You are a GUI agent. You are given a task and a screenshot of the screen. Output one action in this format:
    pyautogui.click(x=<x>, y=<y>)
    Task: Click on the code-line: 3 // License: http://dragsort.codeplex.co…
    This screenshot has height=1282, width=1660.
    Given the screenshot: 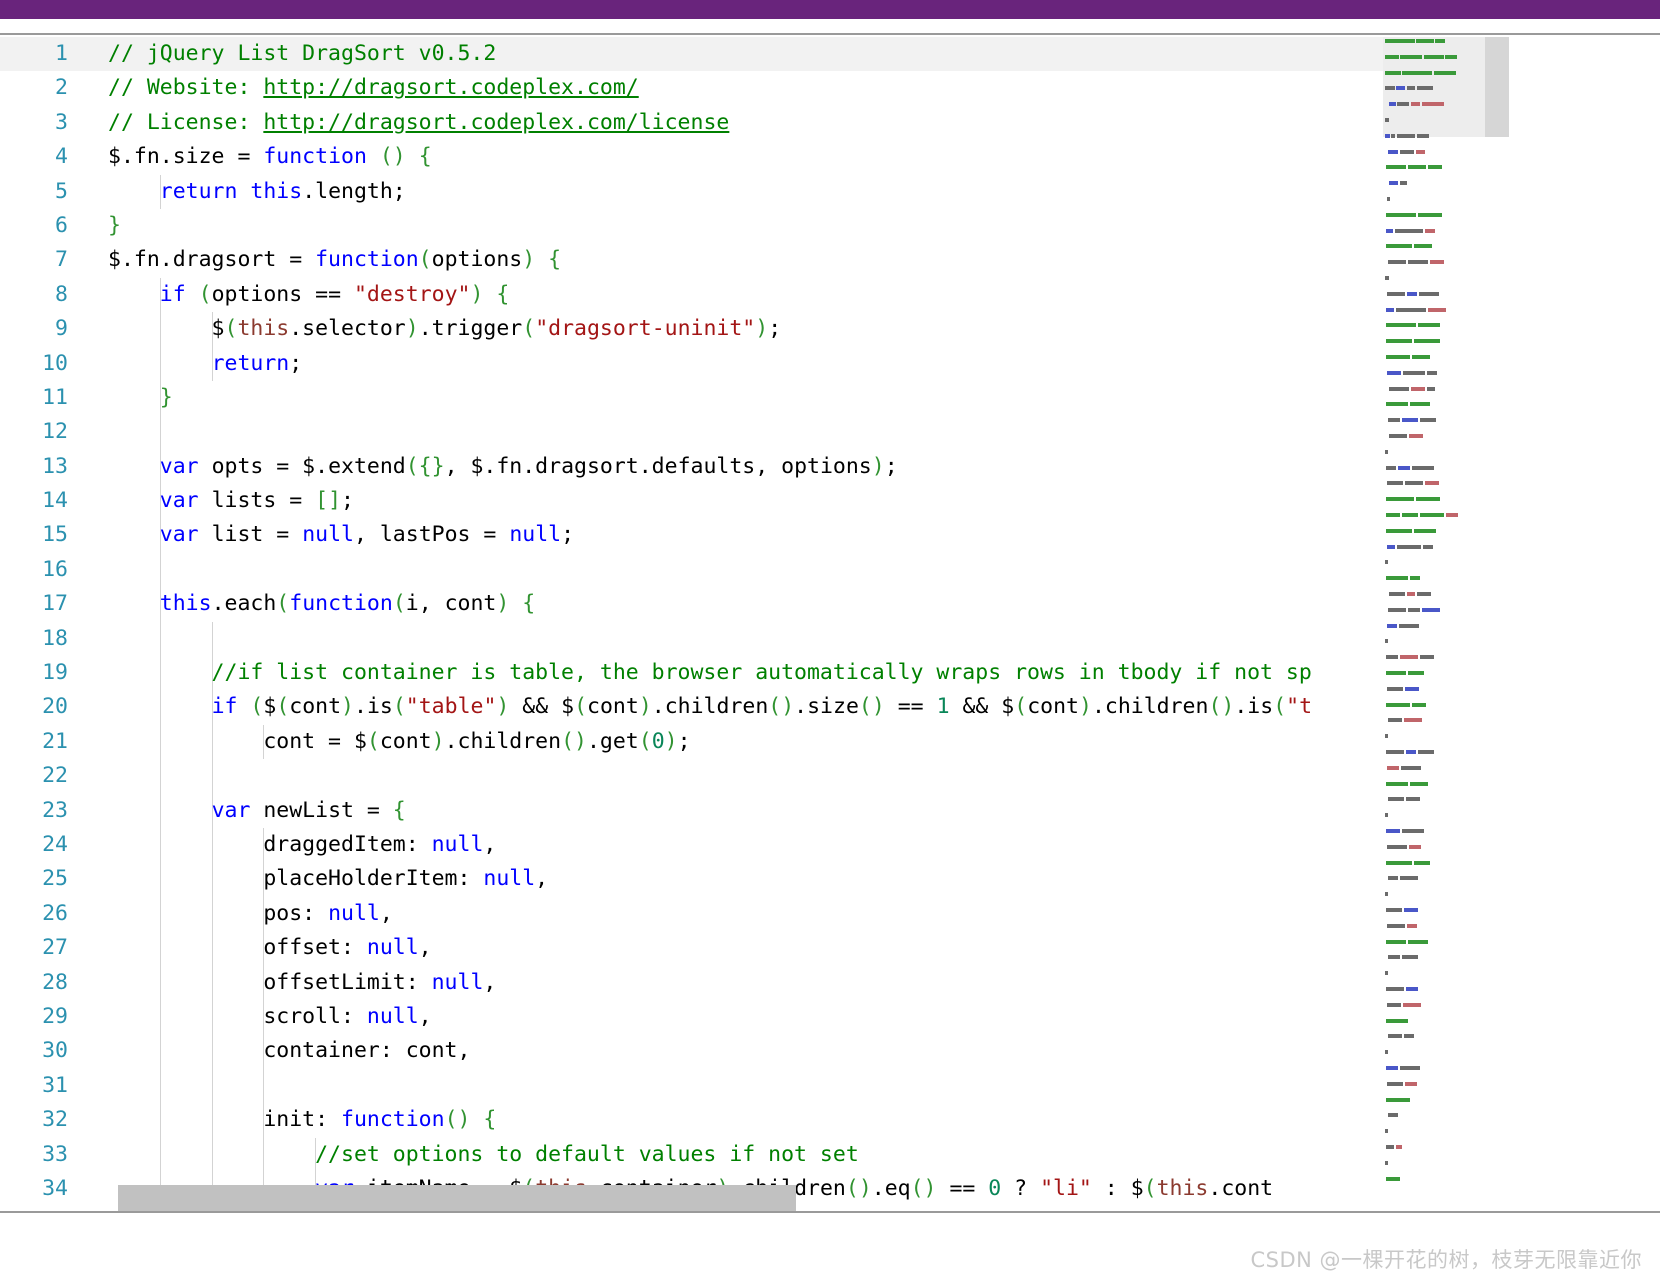 What is the action you would take?
    pyautogui.click(x=691, y=123)
    